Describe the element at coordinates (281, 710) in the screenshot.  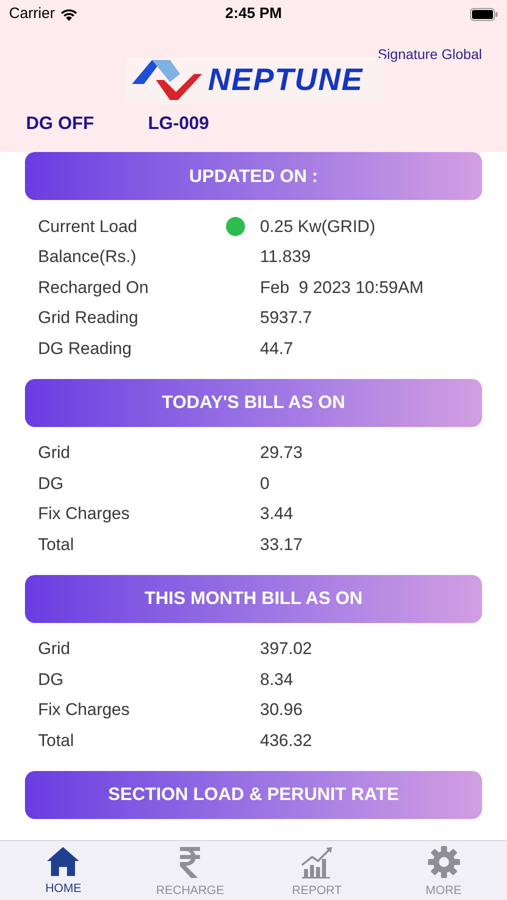
I see `row-value: 30.96` at that location.